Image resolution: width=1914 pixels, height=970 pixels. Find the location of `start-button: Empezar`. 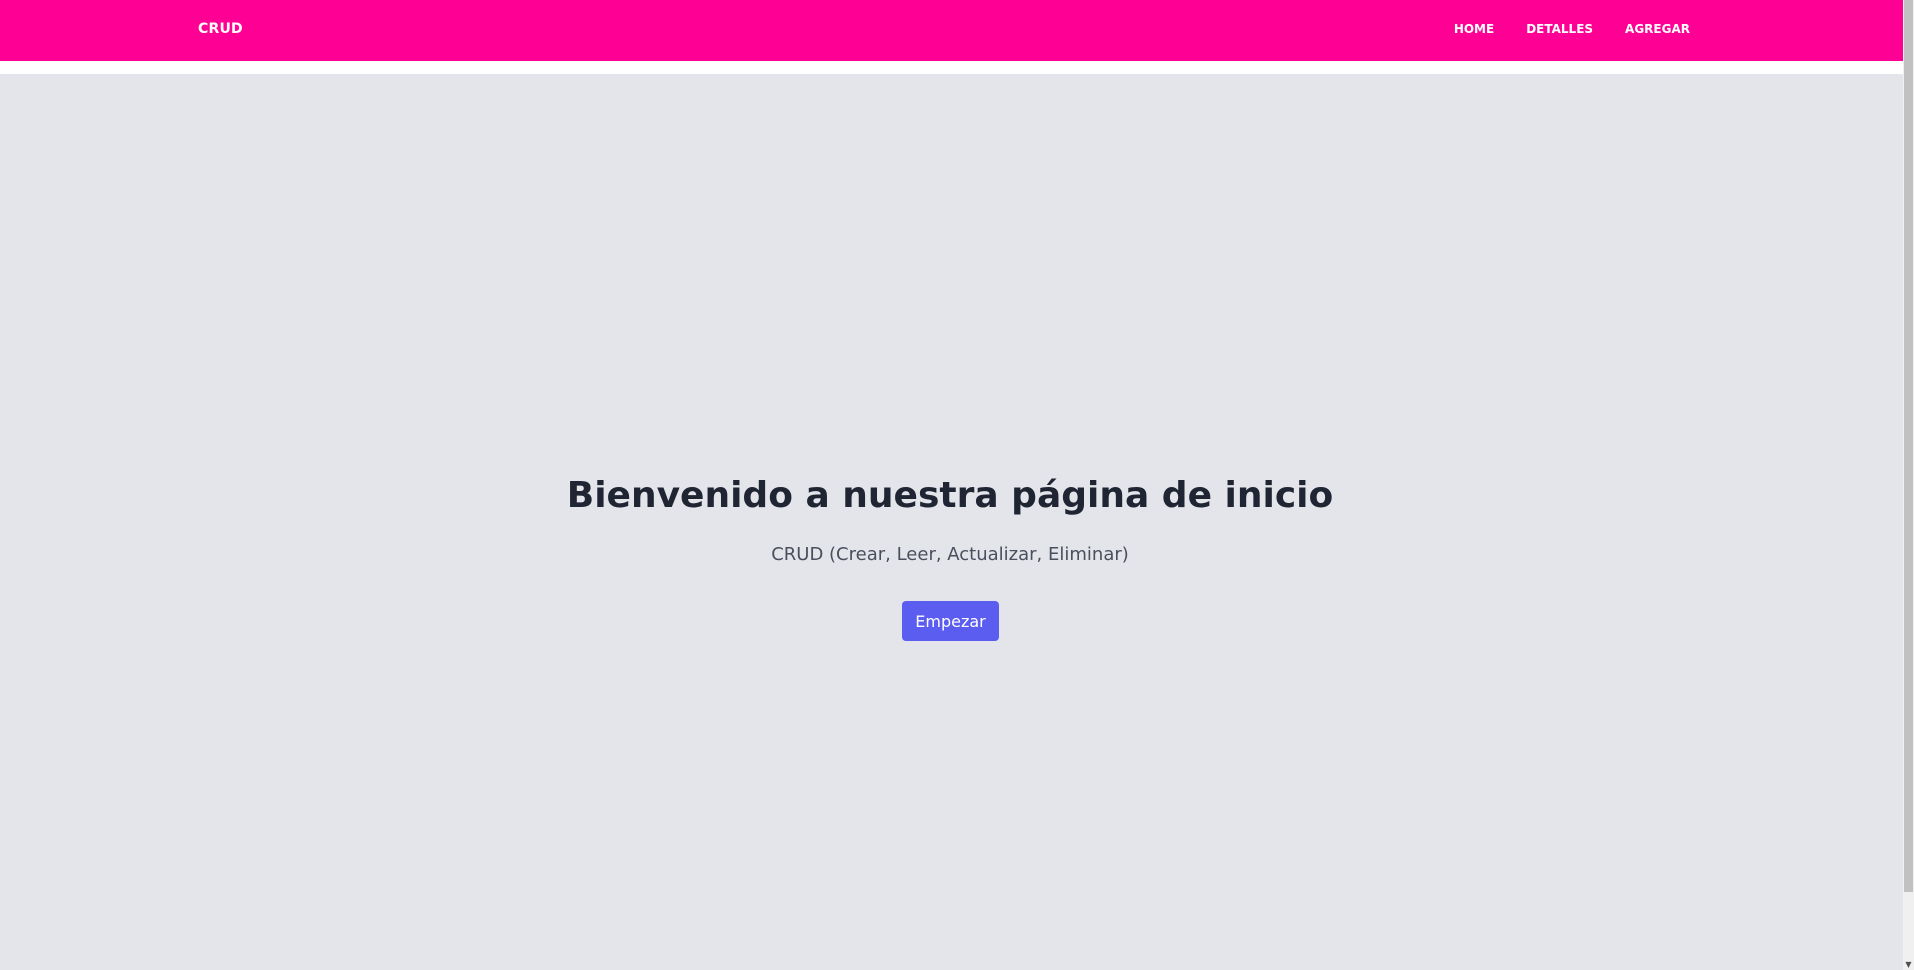

start-button: Empezar is located at coordinates (950, 621).